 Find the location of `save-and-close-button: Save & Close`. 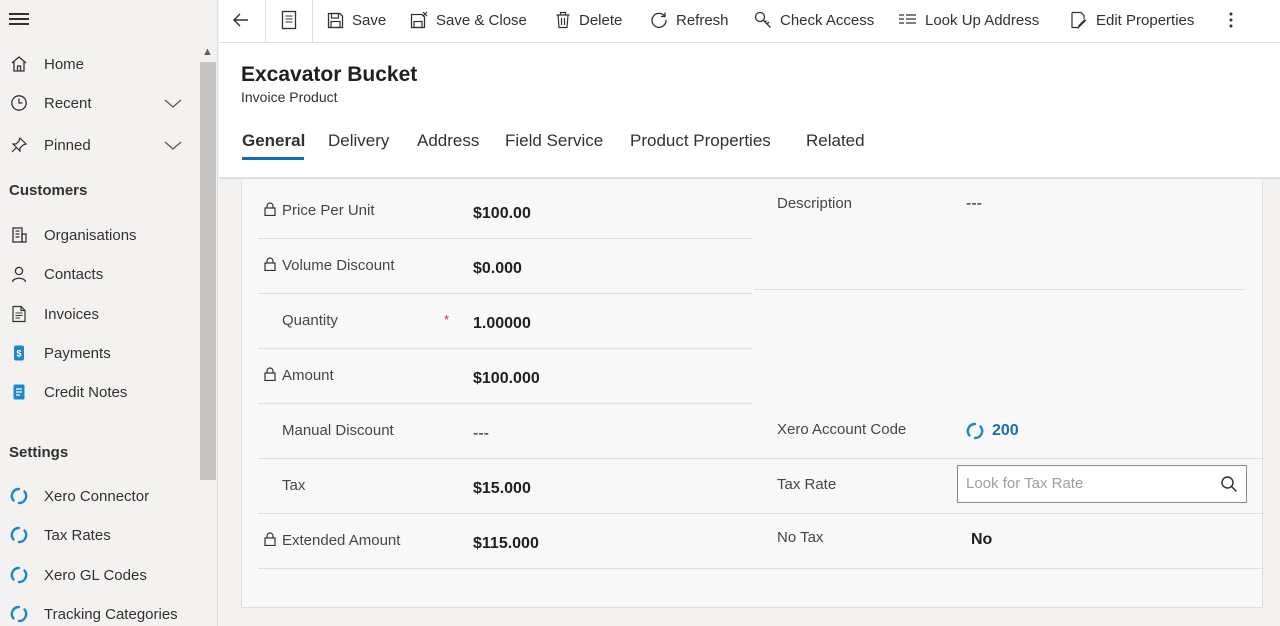

save-and-close-button: Save & Close is located at coordinates (468, 20).